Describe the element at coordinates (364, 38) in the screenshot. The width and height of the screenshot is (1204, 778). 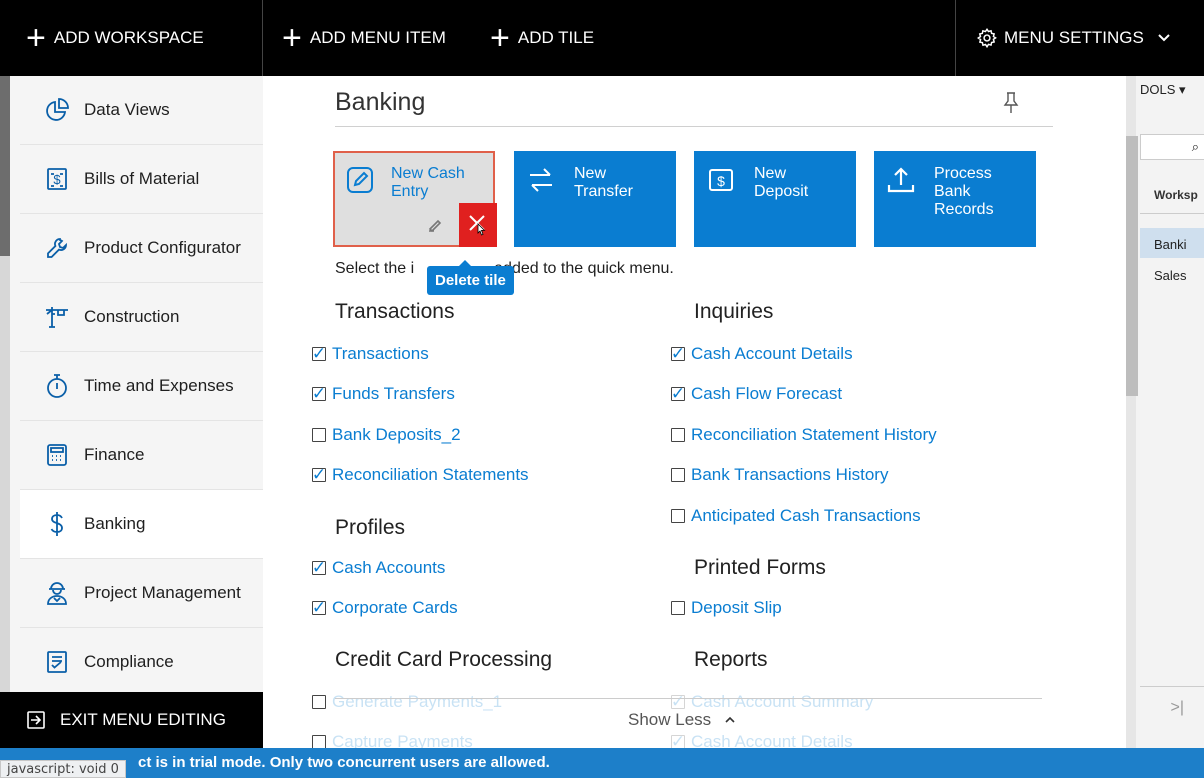
I see `add-menu-item-button: + ADD MENU ITEM` at that location.